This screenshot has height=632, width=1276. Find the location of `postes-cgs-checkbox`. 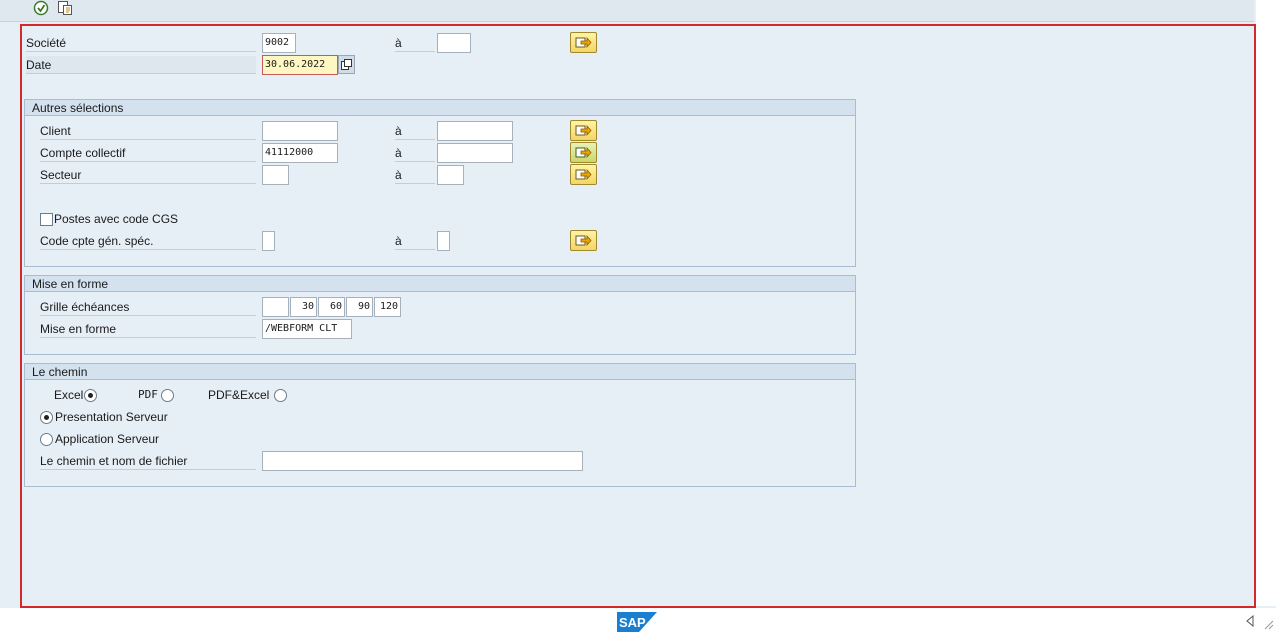

postes-cgs-checkbox is located at coordinates (46, 219).